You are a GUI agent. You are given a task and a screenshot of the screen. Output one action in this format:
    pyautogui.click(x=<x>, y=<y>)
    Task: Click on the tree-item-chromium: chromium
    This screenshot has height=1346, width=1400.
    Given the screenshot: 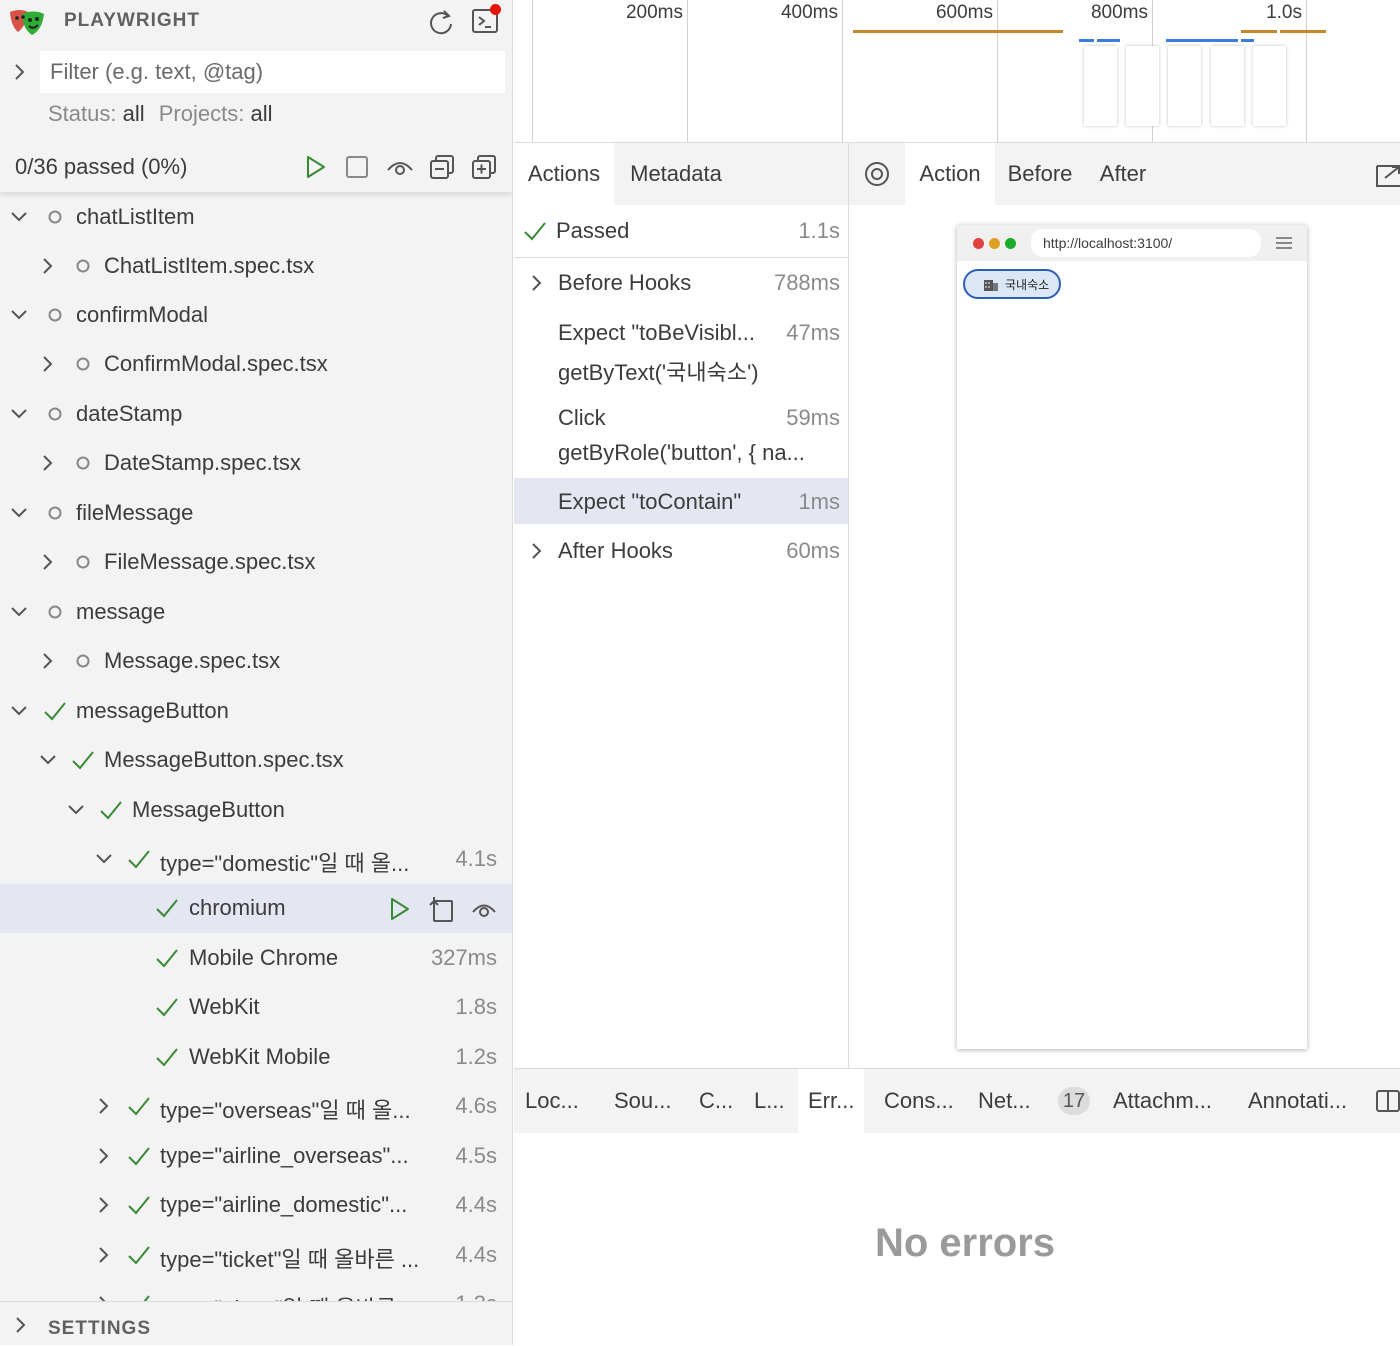 What is the action you would take?
    pyautogui.click(x=256, y=908)
    